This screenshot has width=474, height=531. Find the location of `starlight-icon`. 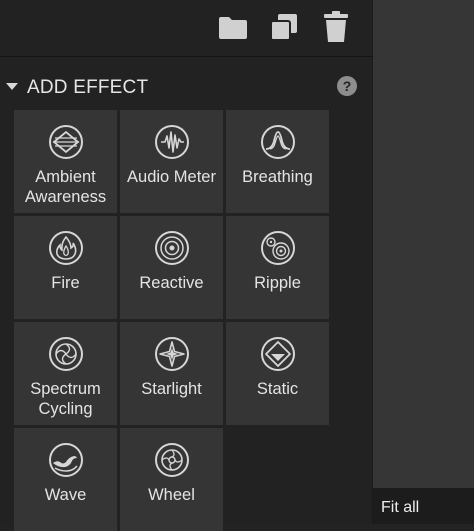

starlight-icon is located at coordinates (172, 354).